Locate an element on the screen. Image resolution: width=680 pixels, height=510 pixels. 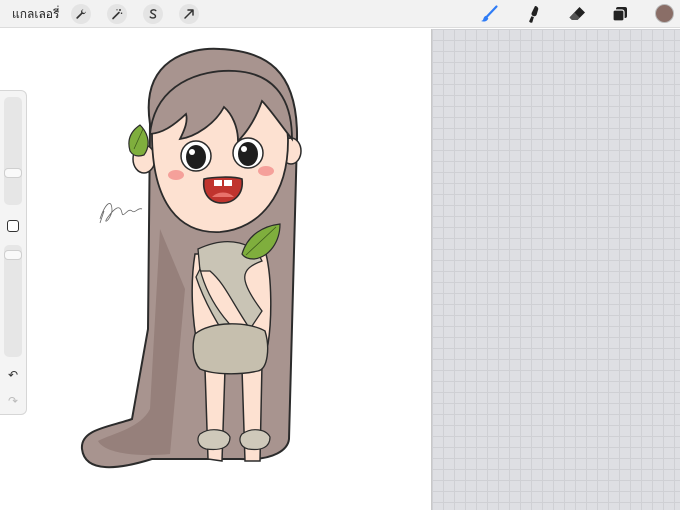
left-cheek is located at coordinates (176, 175).